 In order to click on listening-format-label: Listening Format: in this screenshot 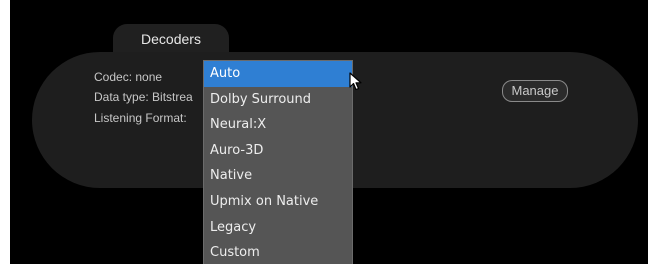, I will do `click(140, 118)`.